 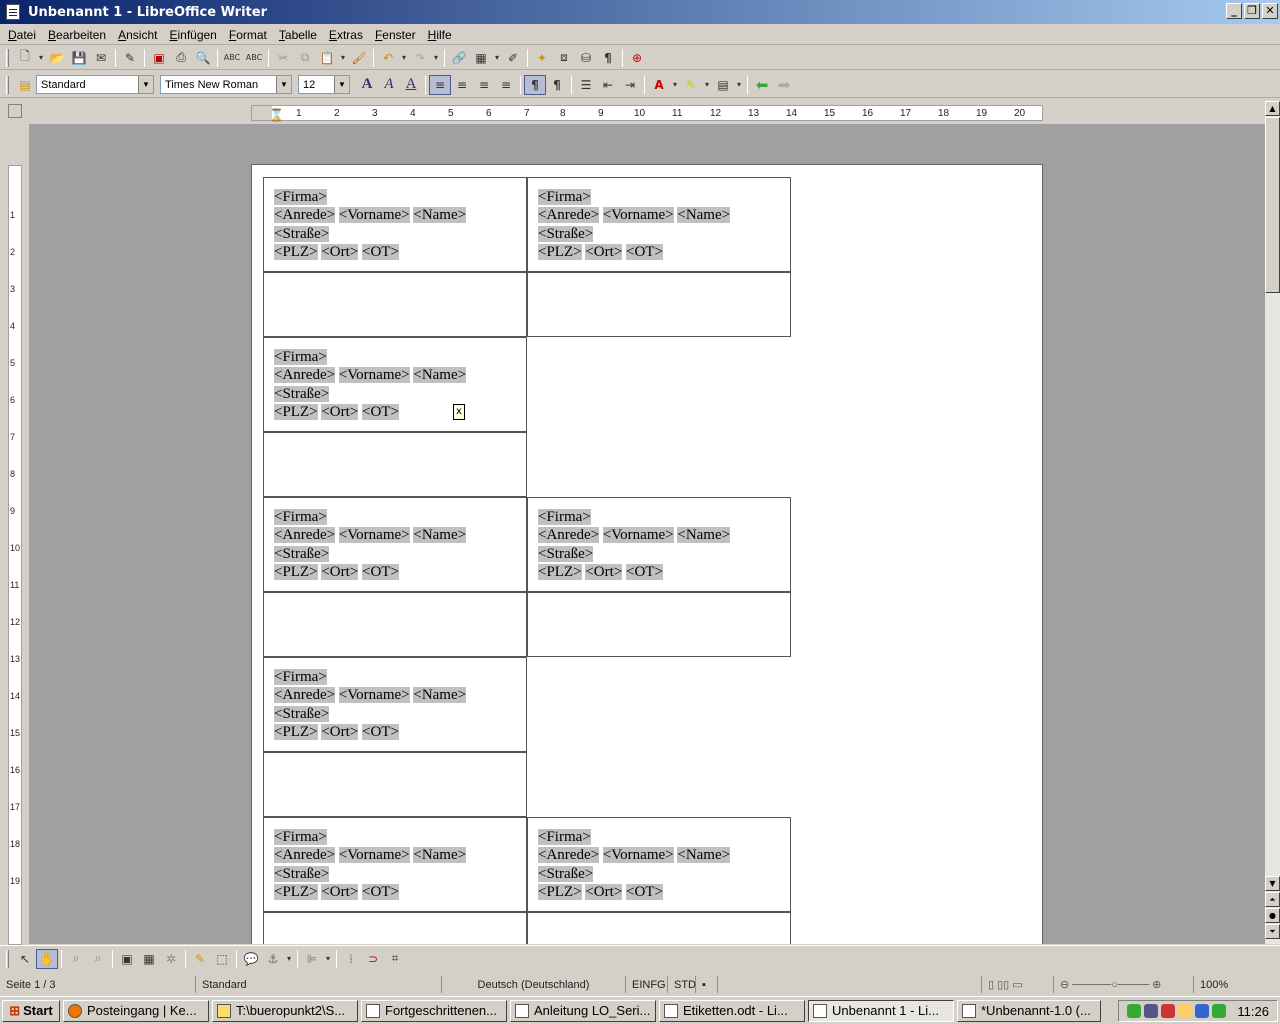 I want to click on navigation-icon: ●, so click(x=1272, y=915).